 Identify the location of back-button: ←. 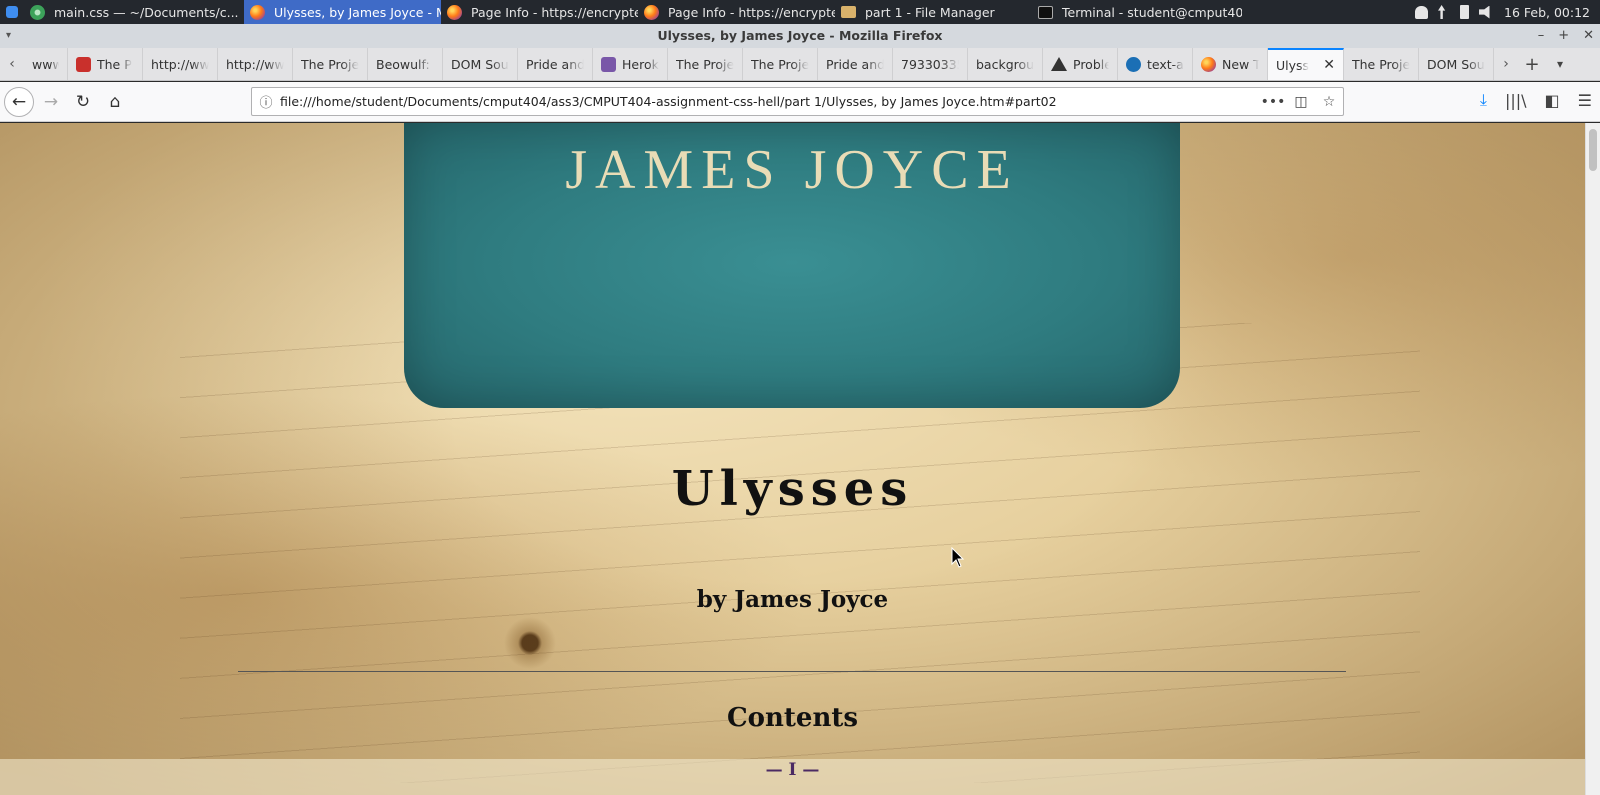
(19, 101).